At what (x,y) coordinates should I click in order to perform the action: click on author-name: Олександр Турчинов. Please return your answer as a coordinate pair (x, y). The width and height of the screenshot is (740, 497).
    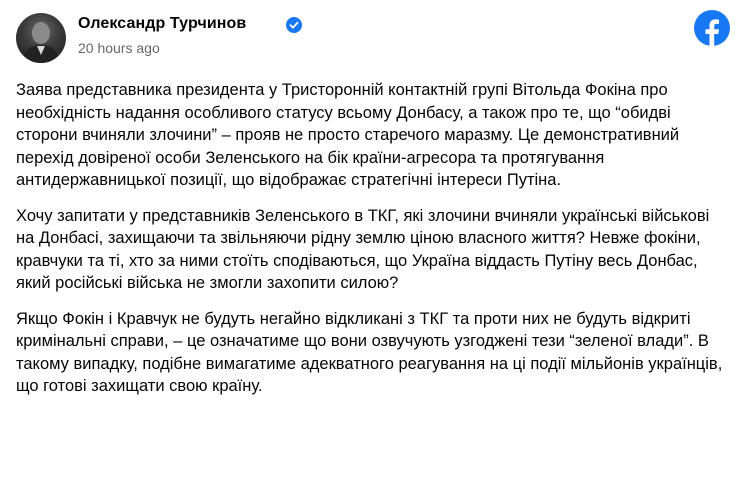
    Looking at the image, I should click on (162, 24).